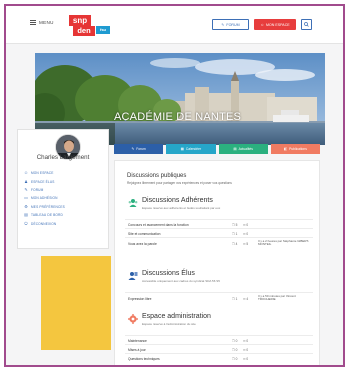  What do you see at coordinates (177, 200) in the screenshot?
I see `section-title: Discussions Adhérents` at bounding box center [177, 200].